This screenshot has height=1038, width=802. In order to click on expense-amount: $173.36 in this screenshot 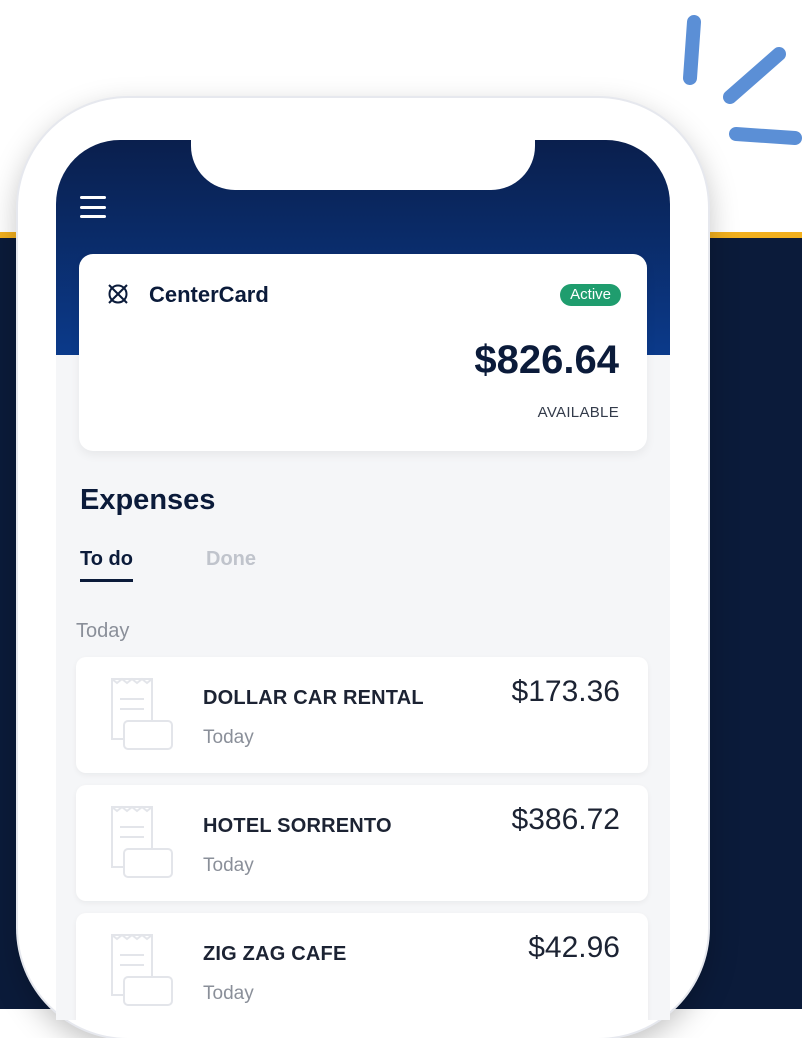, I will do `click(565, 691)`.